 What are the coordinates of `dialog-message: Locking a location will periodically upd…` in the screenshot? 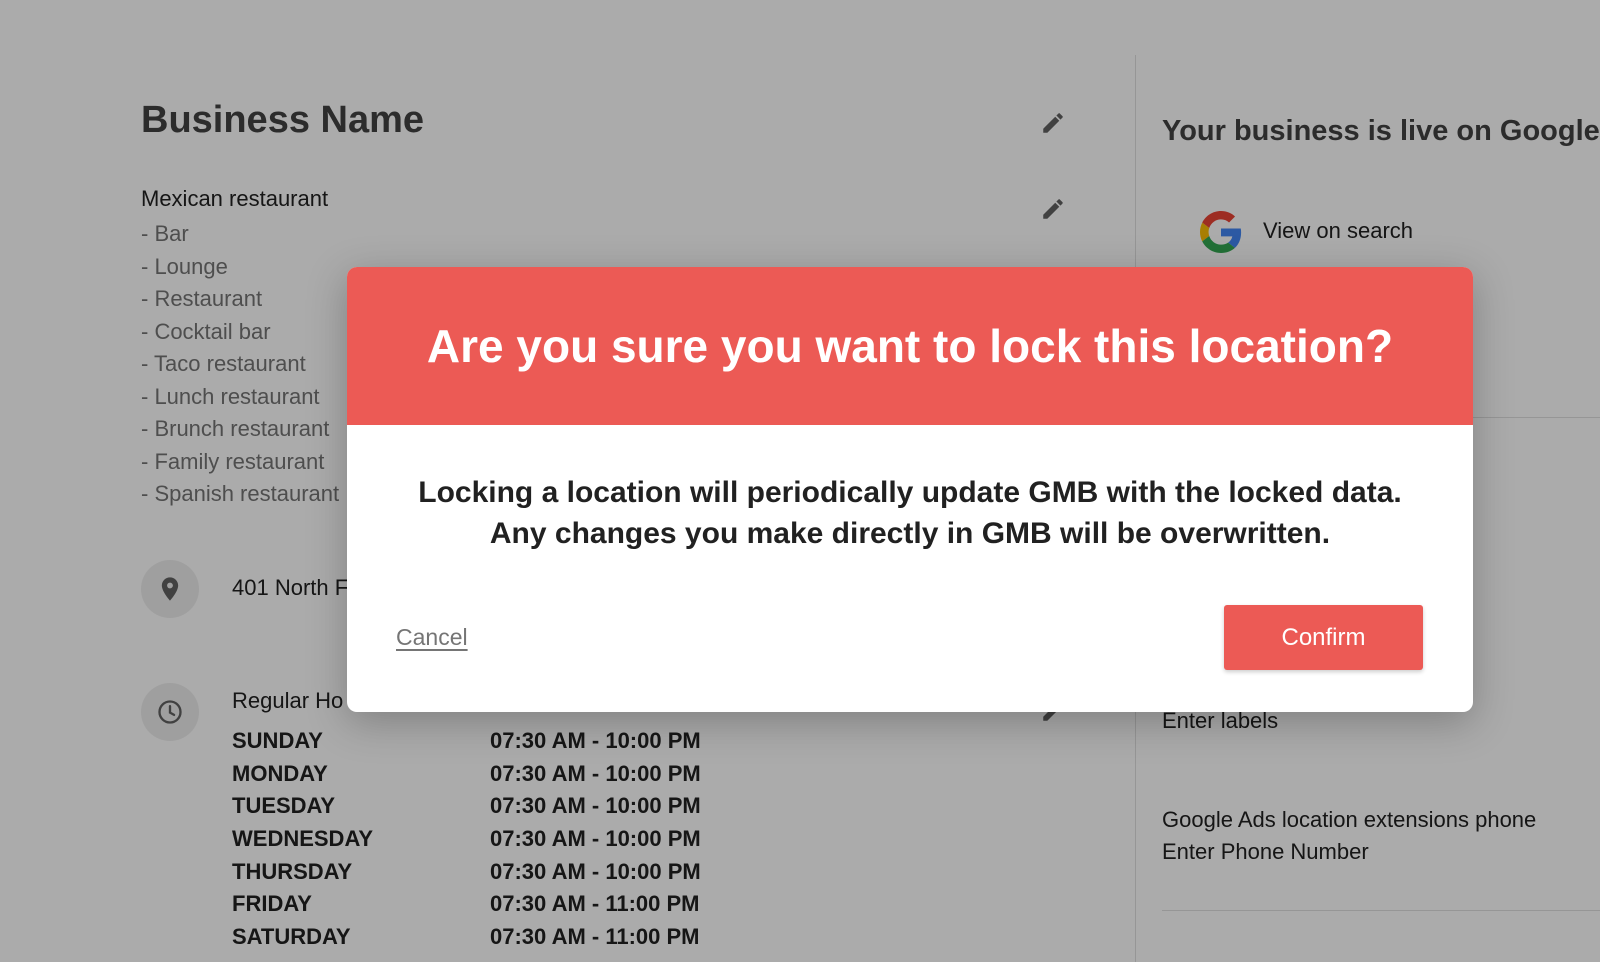 It's located at (910, 513).